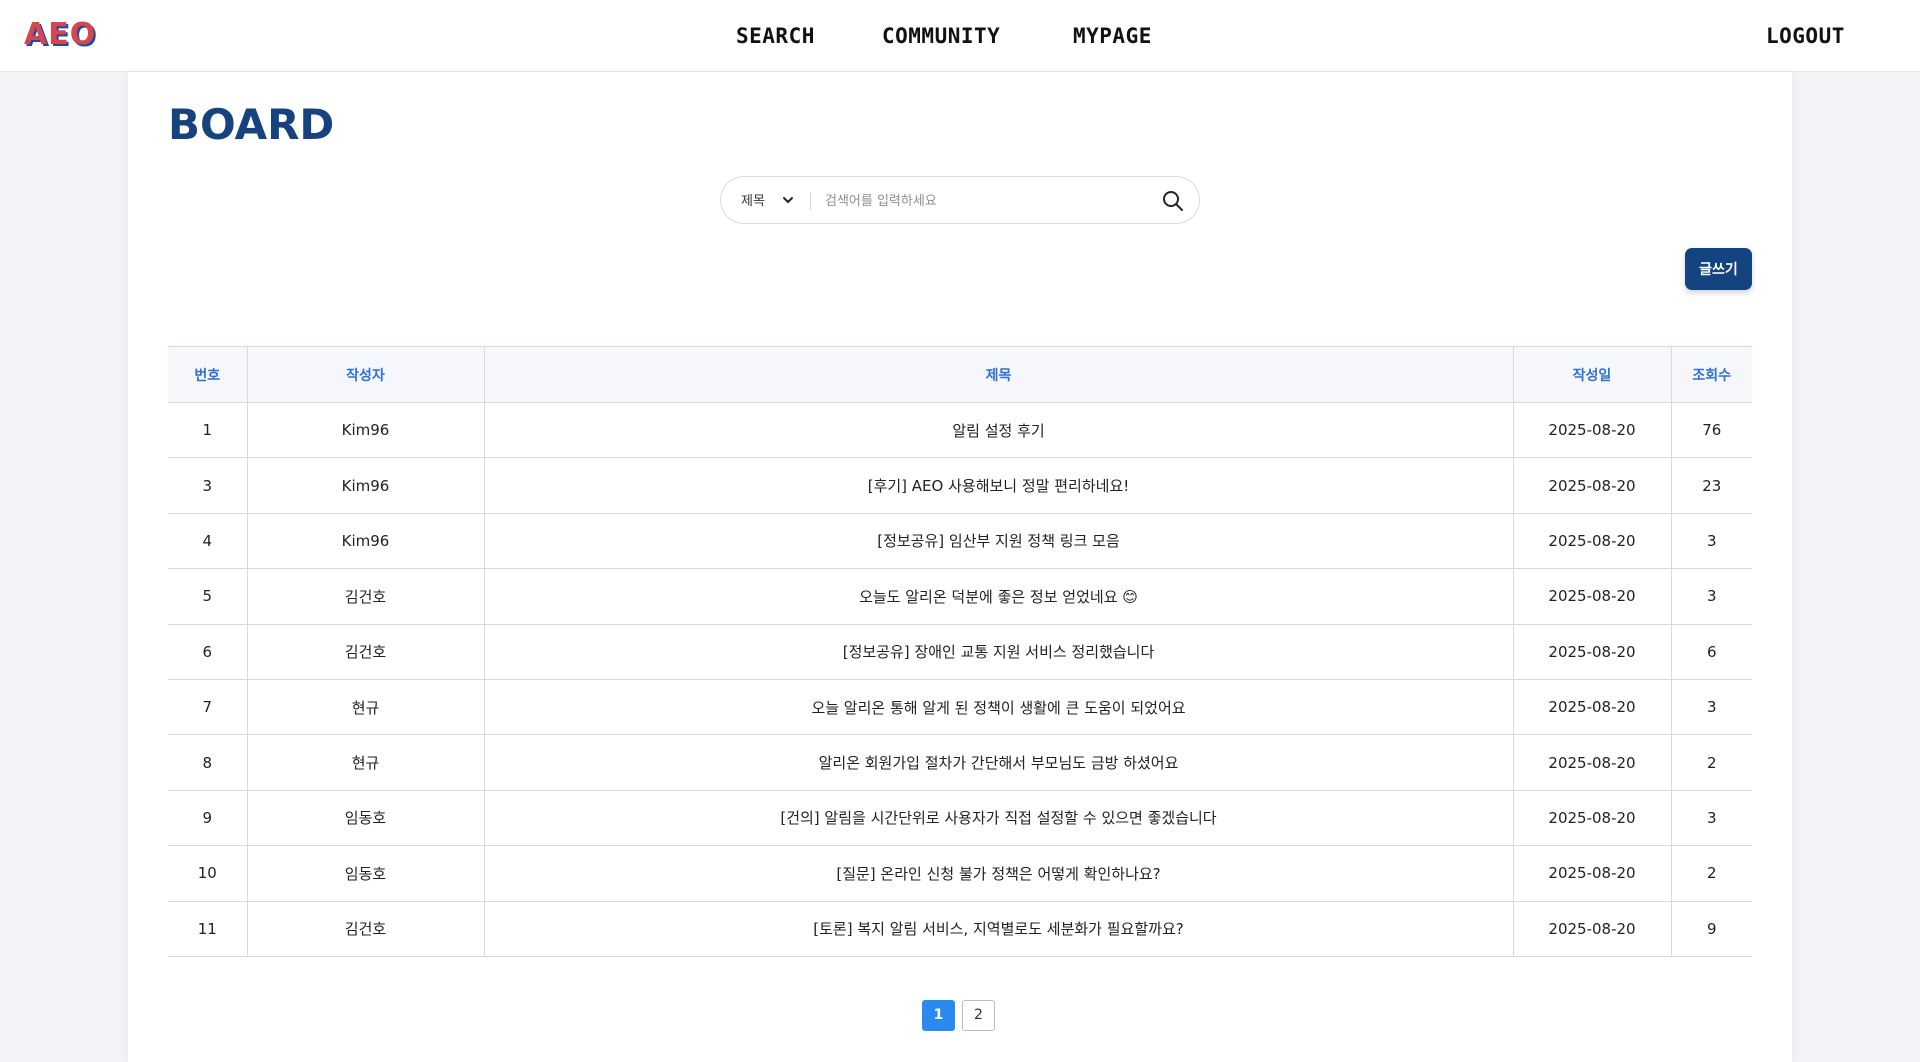 Image resolution: width=1920 pixels, height=1062 pixels. What do you see at coordinates (998, 762) in the screenshot?
I see `cell-title: 알리온 회원가입 절차가 간단해서 부모님도 금방 하셨어요` at bounding box center [998, 762].